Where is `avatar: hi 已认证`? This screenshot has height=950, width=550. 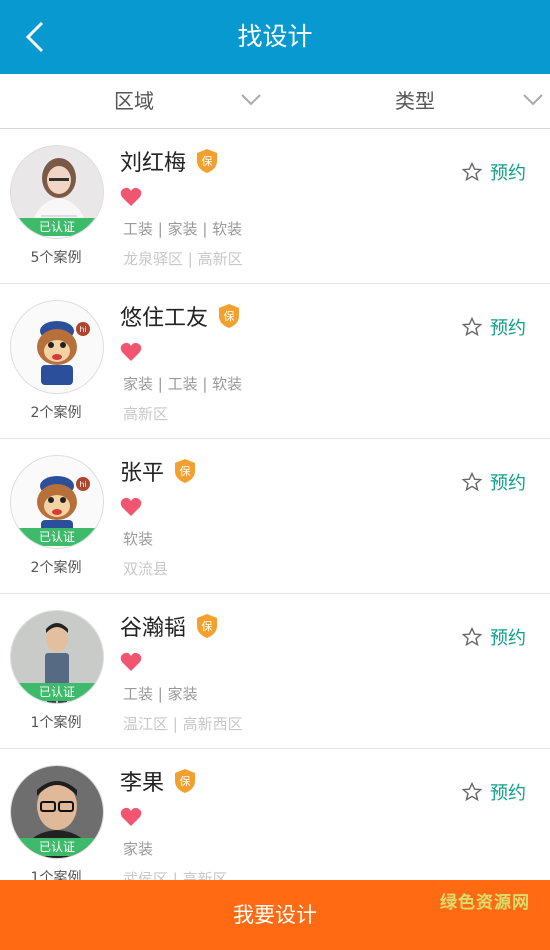 avatar: hi 已认证 is located at coordinates (57, 502).